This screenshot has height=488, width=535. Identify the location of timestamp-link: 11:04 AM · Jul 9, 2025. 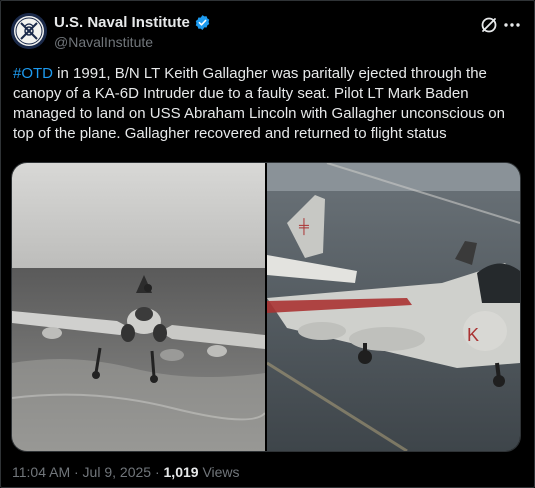
(81, 472).